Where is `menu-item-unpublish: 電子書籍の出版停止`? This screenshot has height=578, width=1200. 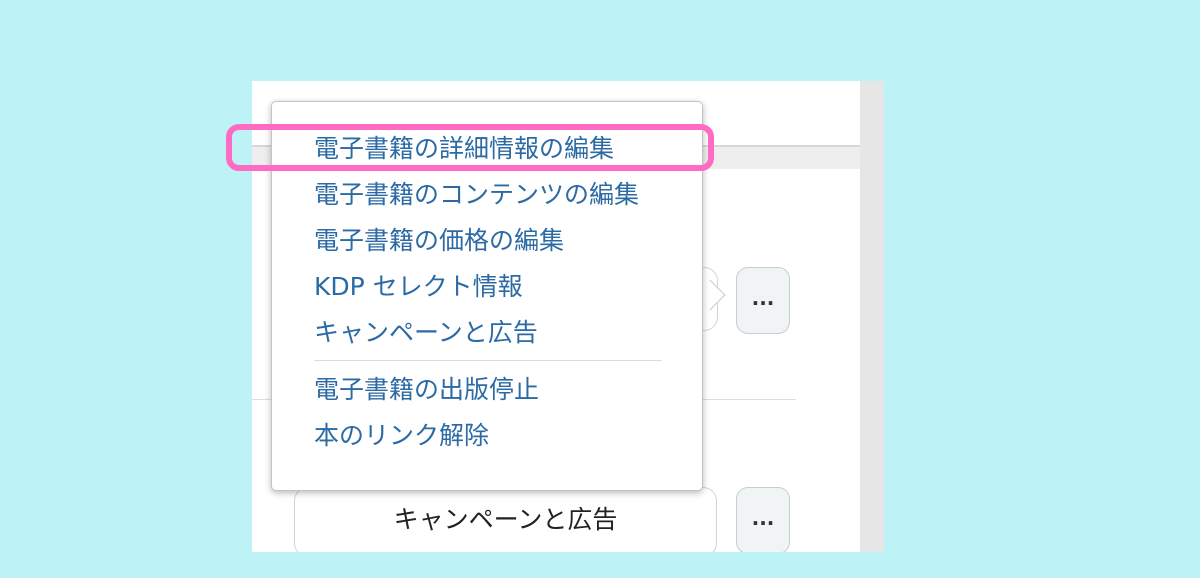 menu-item-unpublish: 電子書籍の出版停止 is located at coordinates (508, 390).